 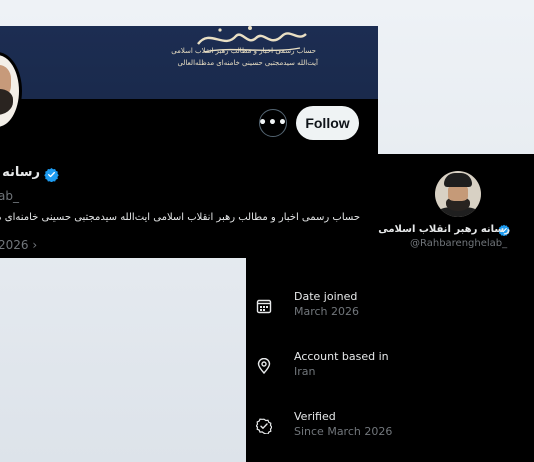 I want to click on joined-year: 2026, so click(x=14, y=245).